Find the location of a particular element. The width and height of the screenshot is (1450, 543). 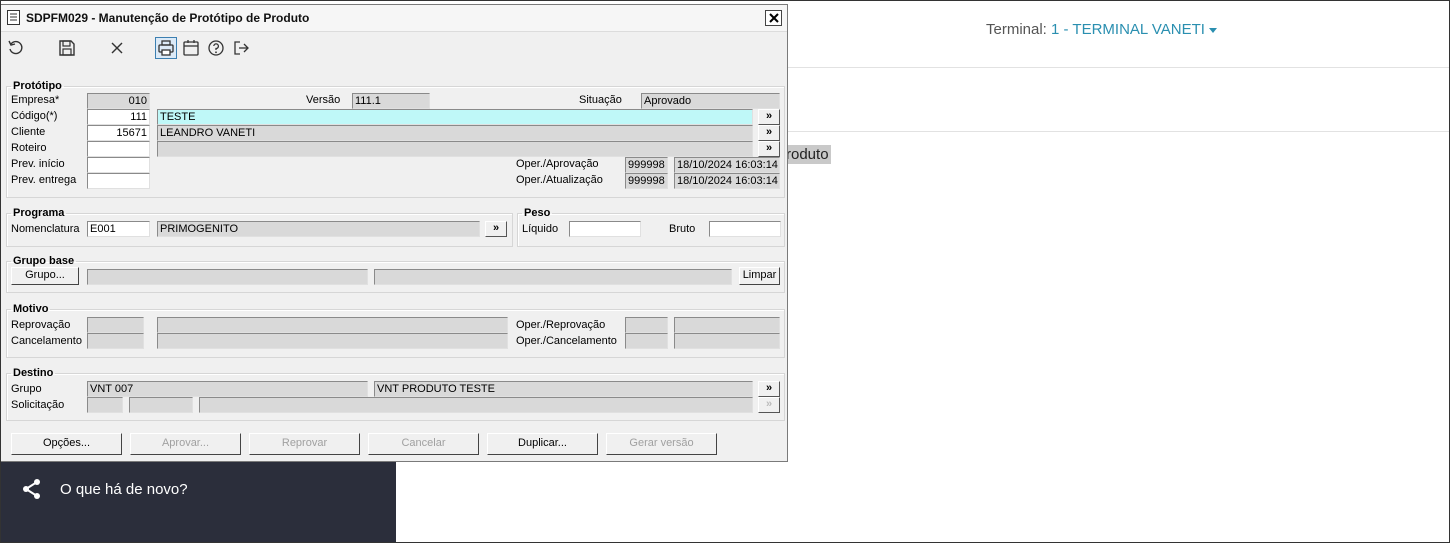

whats-new-link: O que há de novo? is located at coordinates (104, 489).